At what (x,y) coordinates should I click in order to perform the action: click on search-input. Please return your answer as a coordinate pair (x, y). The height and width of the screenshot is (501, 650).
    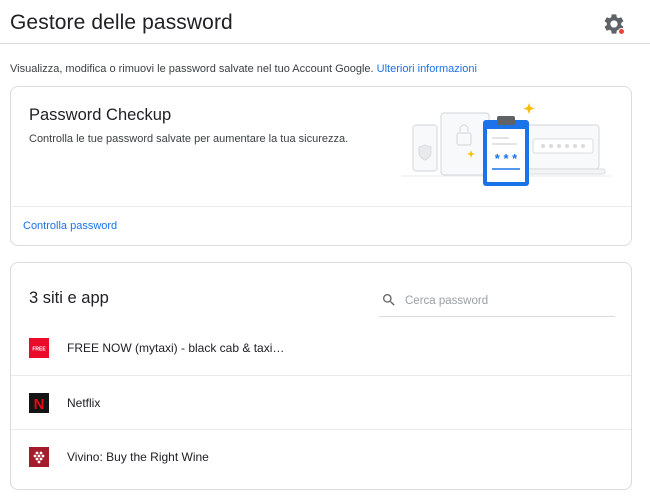
    Looking at the image, I should click on (505, 301).